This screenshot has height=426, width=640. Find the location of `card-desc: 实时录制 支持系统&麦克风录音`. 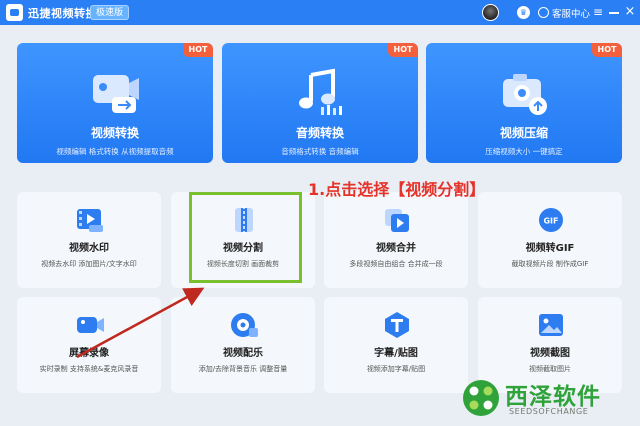

card-desc: 实时录制 支持系统&麦克风录音 is located at coordinates (89, 369).